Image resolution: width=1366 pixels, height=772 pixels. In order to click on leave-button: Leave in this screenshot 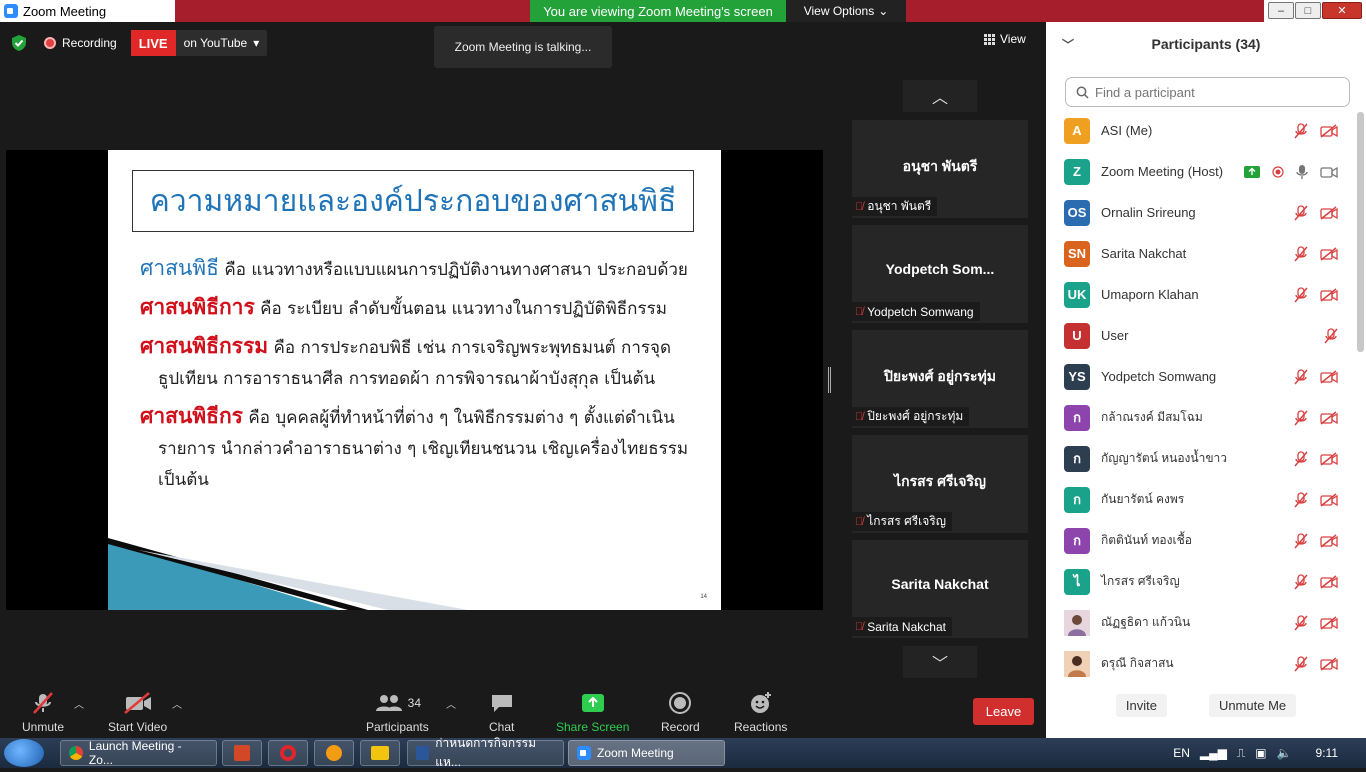, I will do `click(1003, 711)`.